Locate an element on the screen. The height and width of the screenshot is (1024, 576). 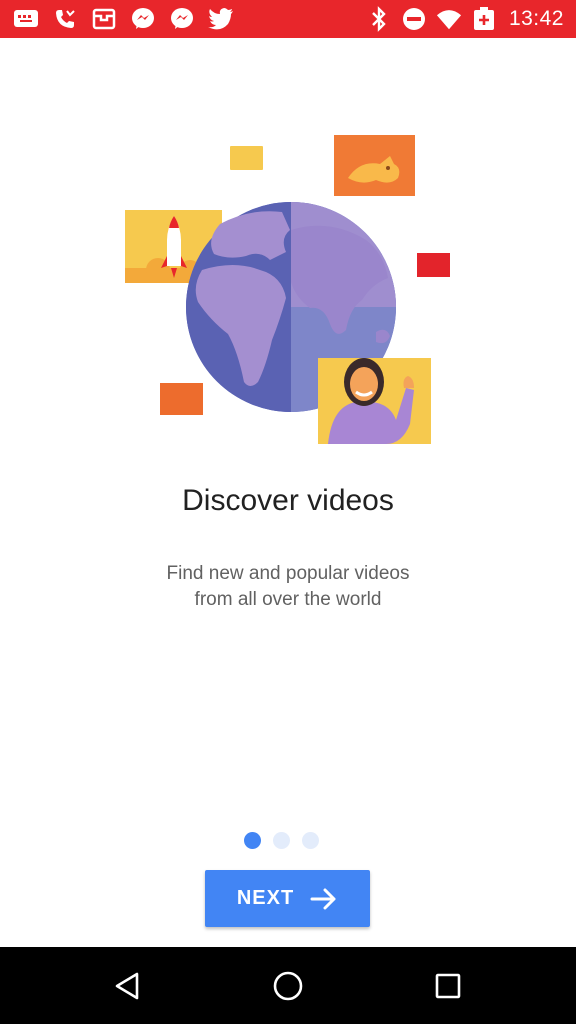
subtitle-line: Find new and popular videos is located at coordinates (288, 573).